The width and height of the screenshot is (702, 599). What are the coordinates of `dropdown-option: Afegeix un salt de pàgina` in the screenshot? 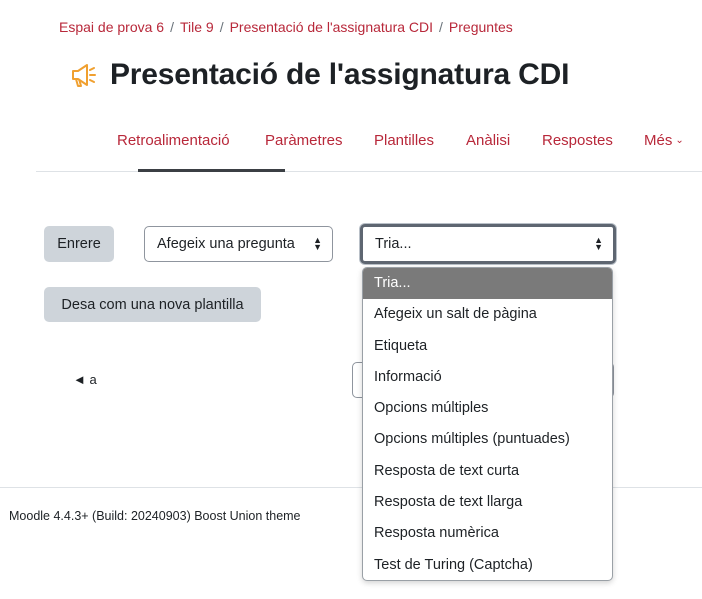 It's located at (487, 314).